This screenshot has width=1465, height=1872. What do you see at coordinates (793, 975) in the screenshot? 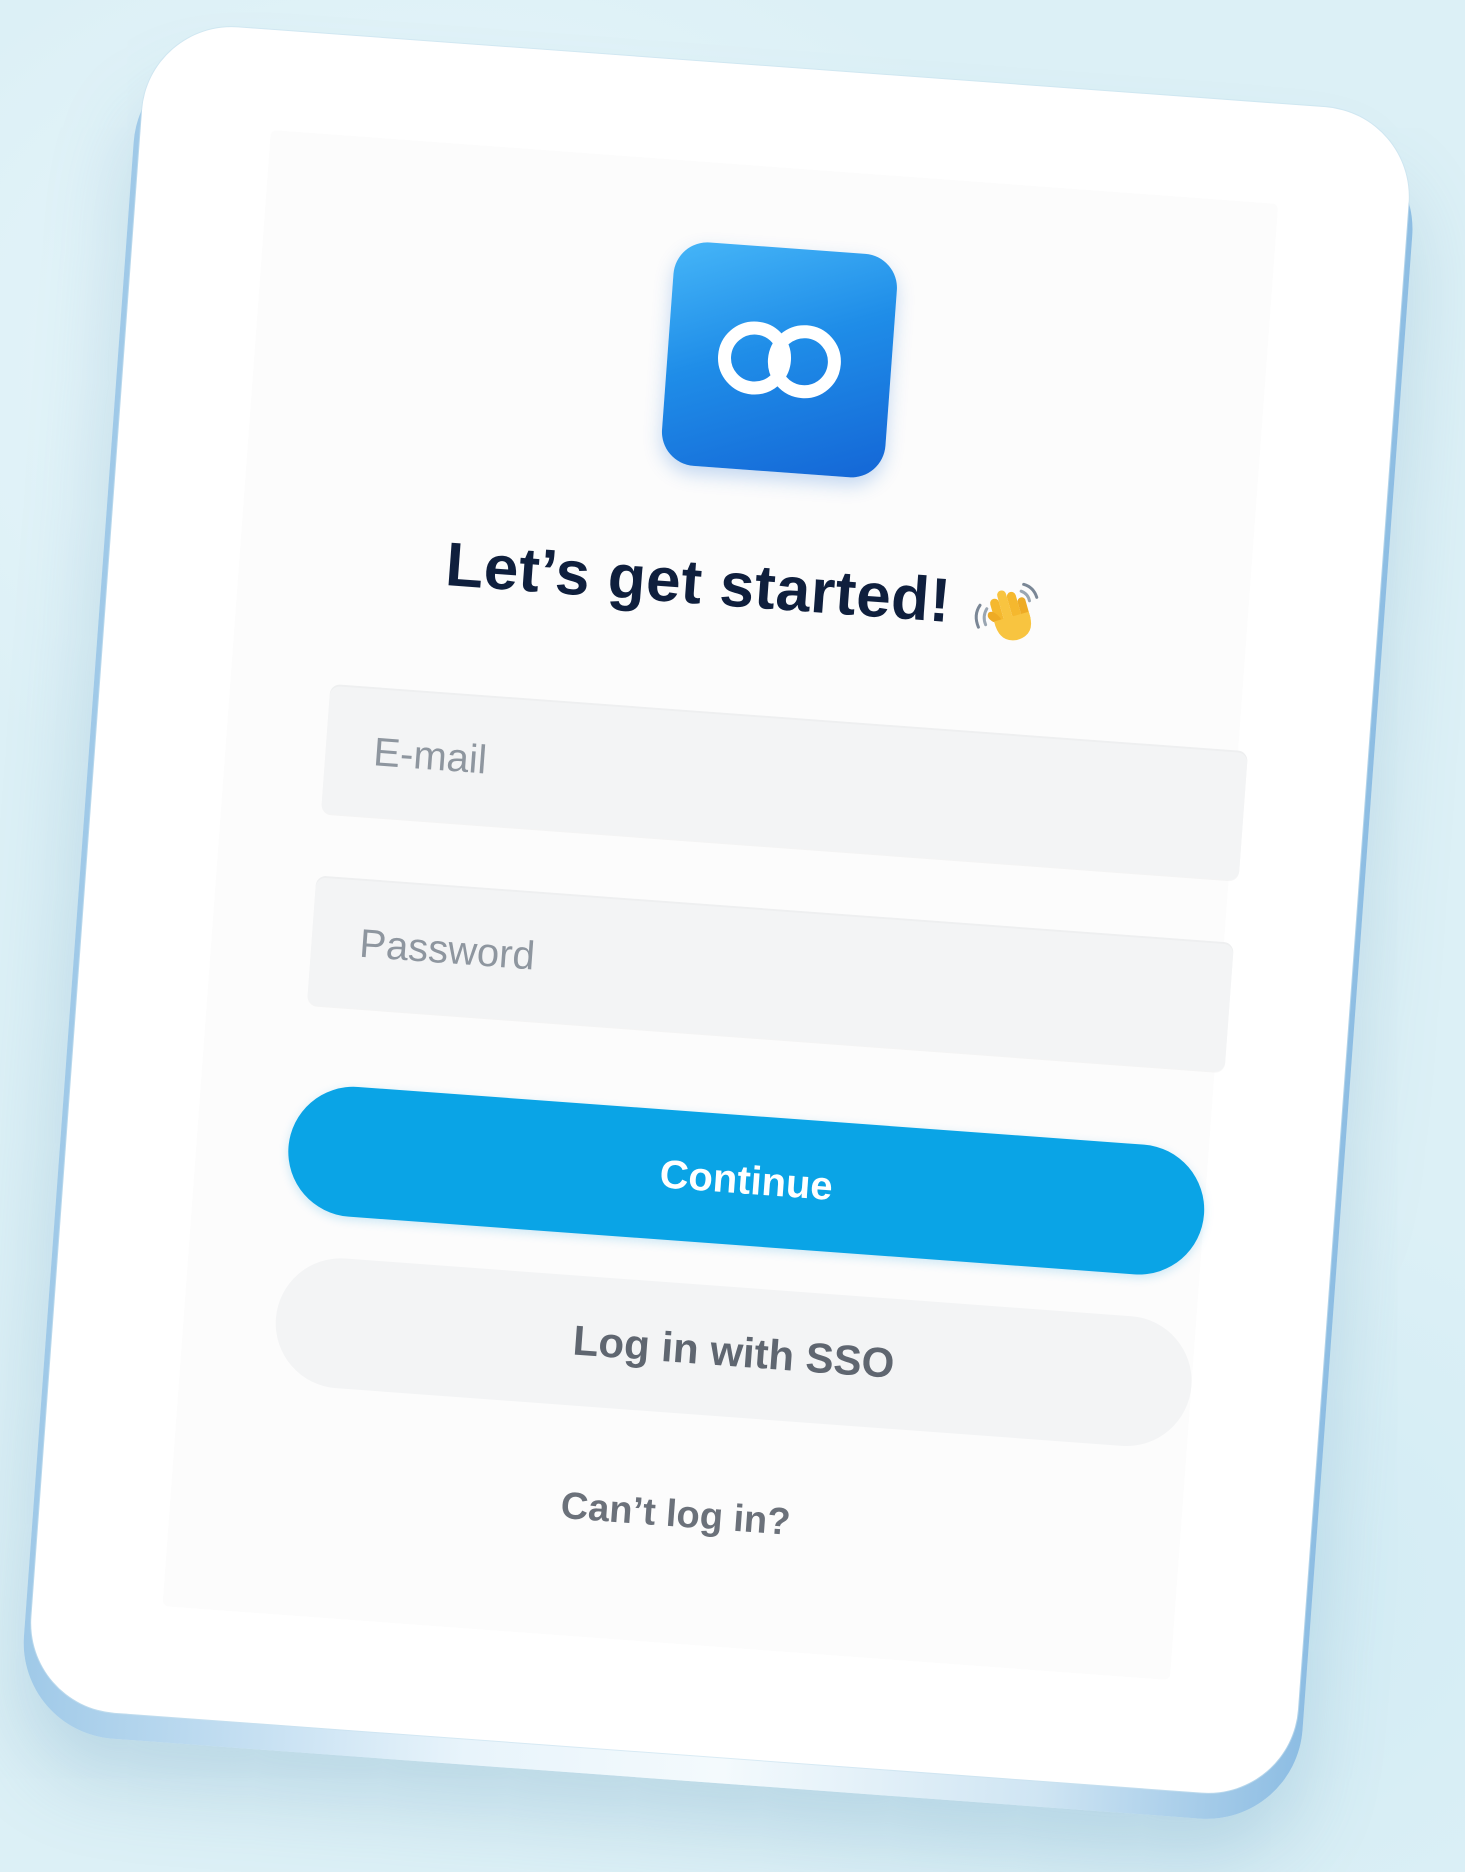
I see `password-input` at bounding box center [793, 975].